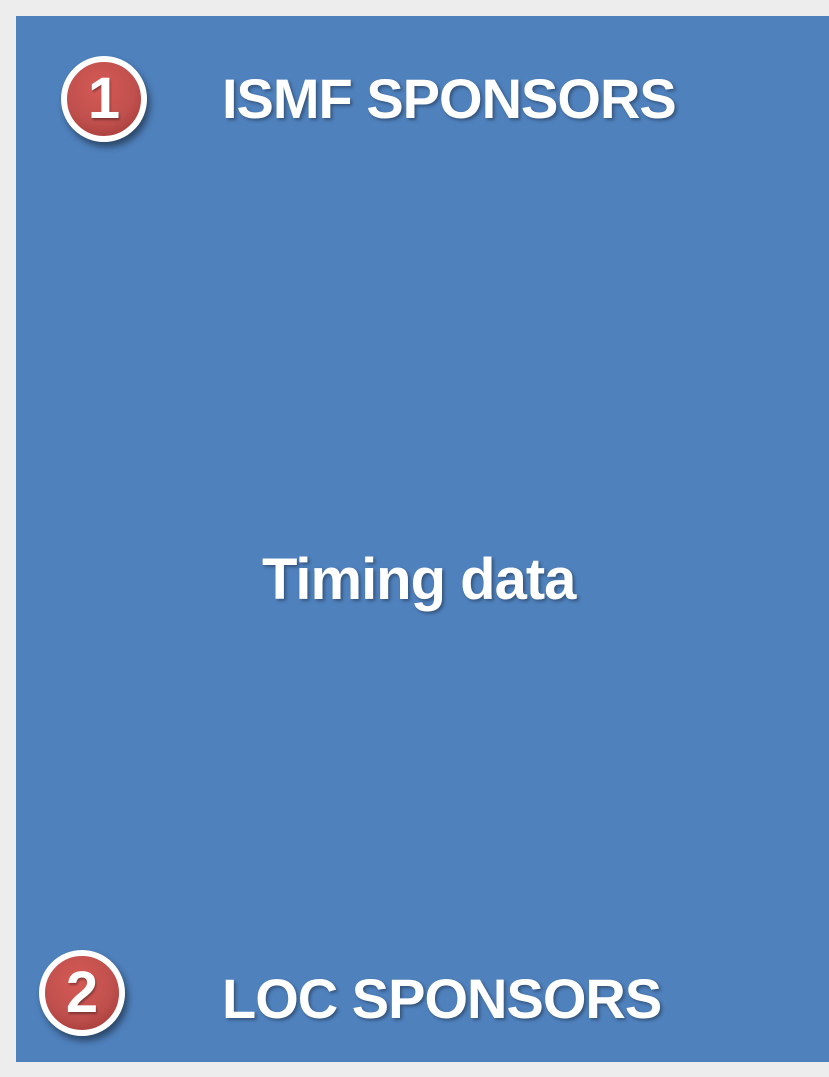  Describe the element at coordinates (419, 579) in the screenshot. I see `timing-data-label: Timing data` at that location.